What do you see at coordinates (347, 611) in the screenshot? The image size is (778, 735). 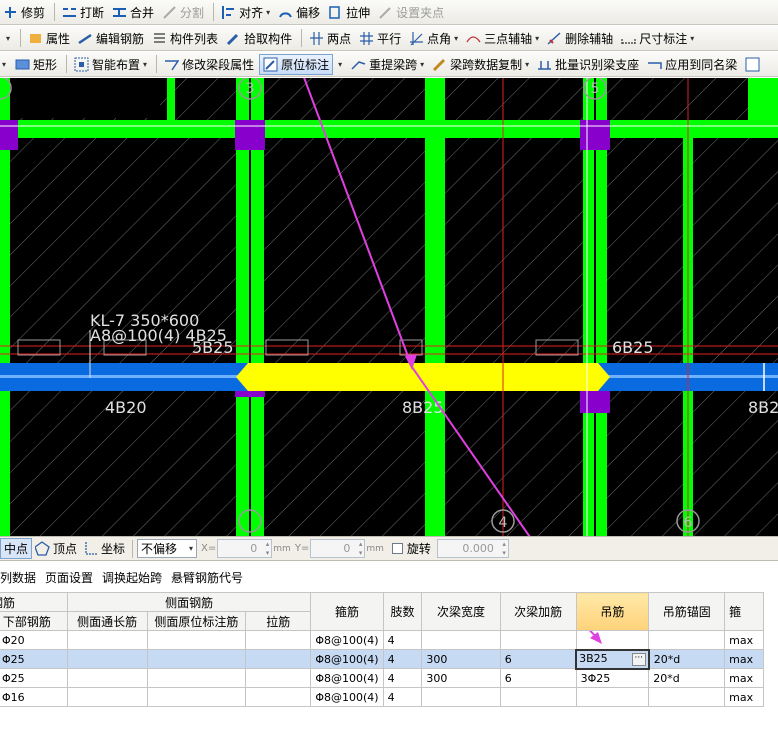 I see `col-stirrup: 箍筋` at bounding box center [347, 611].